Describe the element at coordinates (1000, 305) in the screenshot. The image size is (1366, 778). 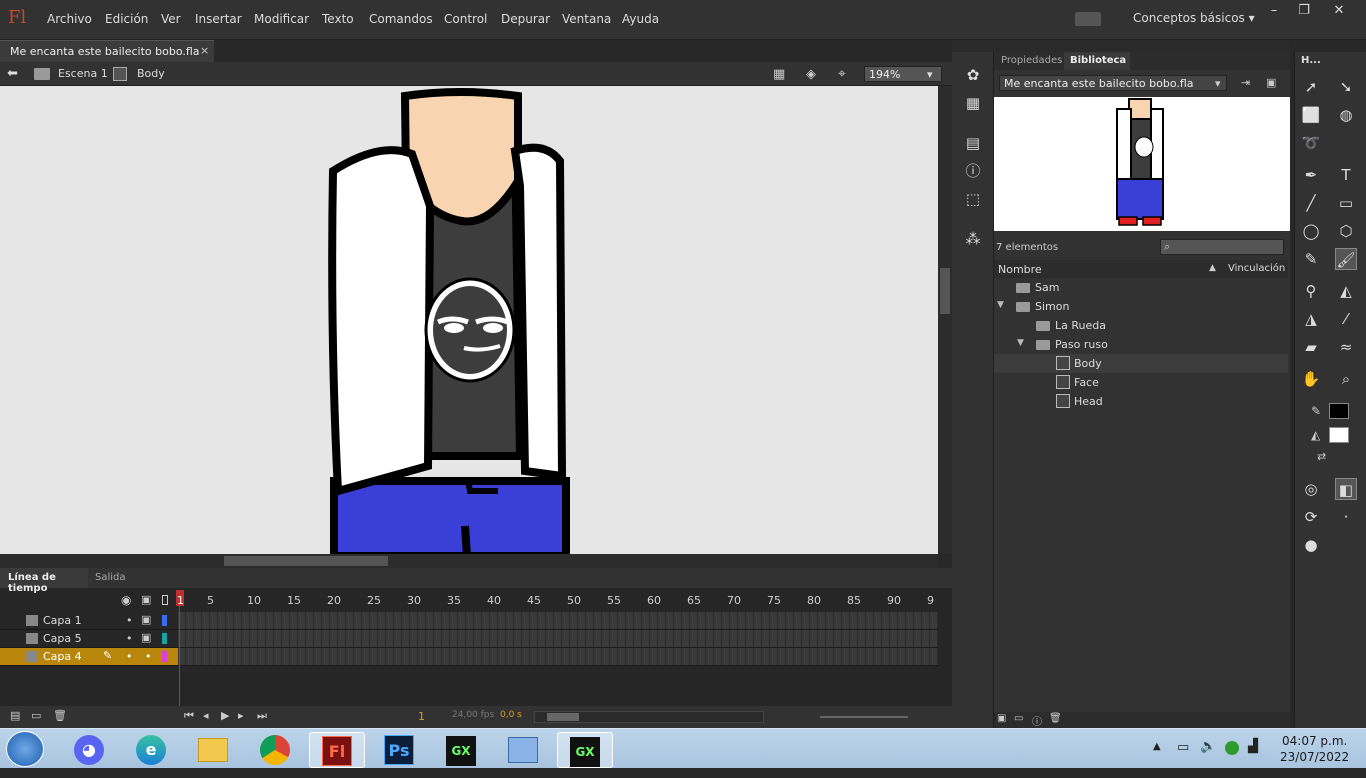
I see `expand-arrow-icon: ▼` at that location.